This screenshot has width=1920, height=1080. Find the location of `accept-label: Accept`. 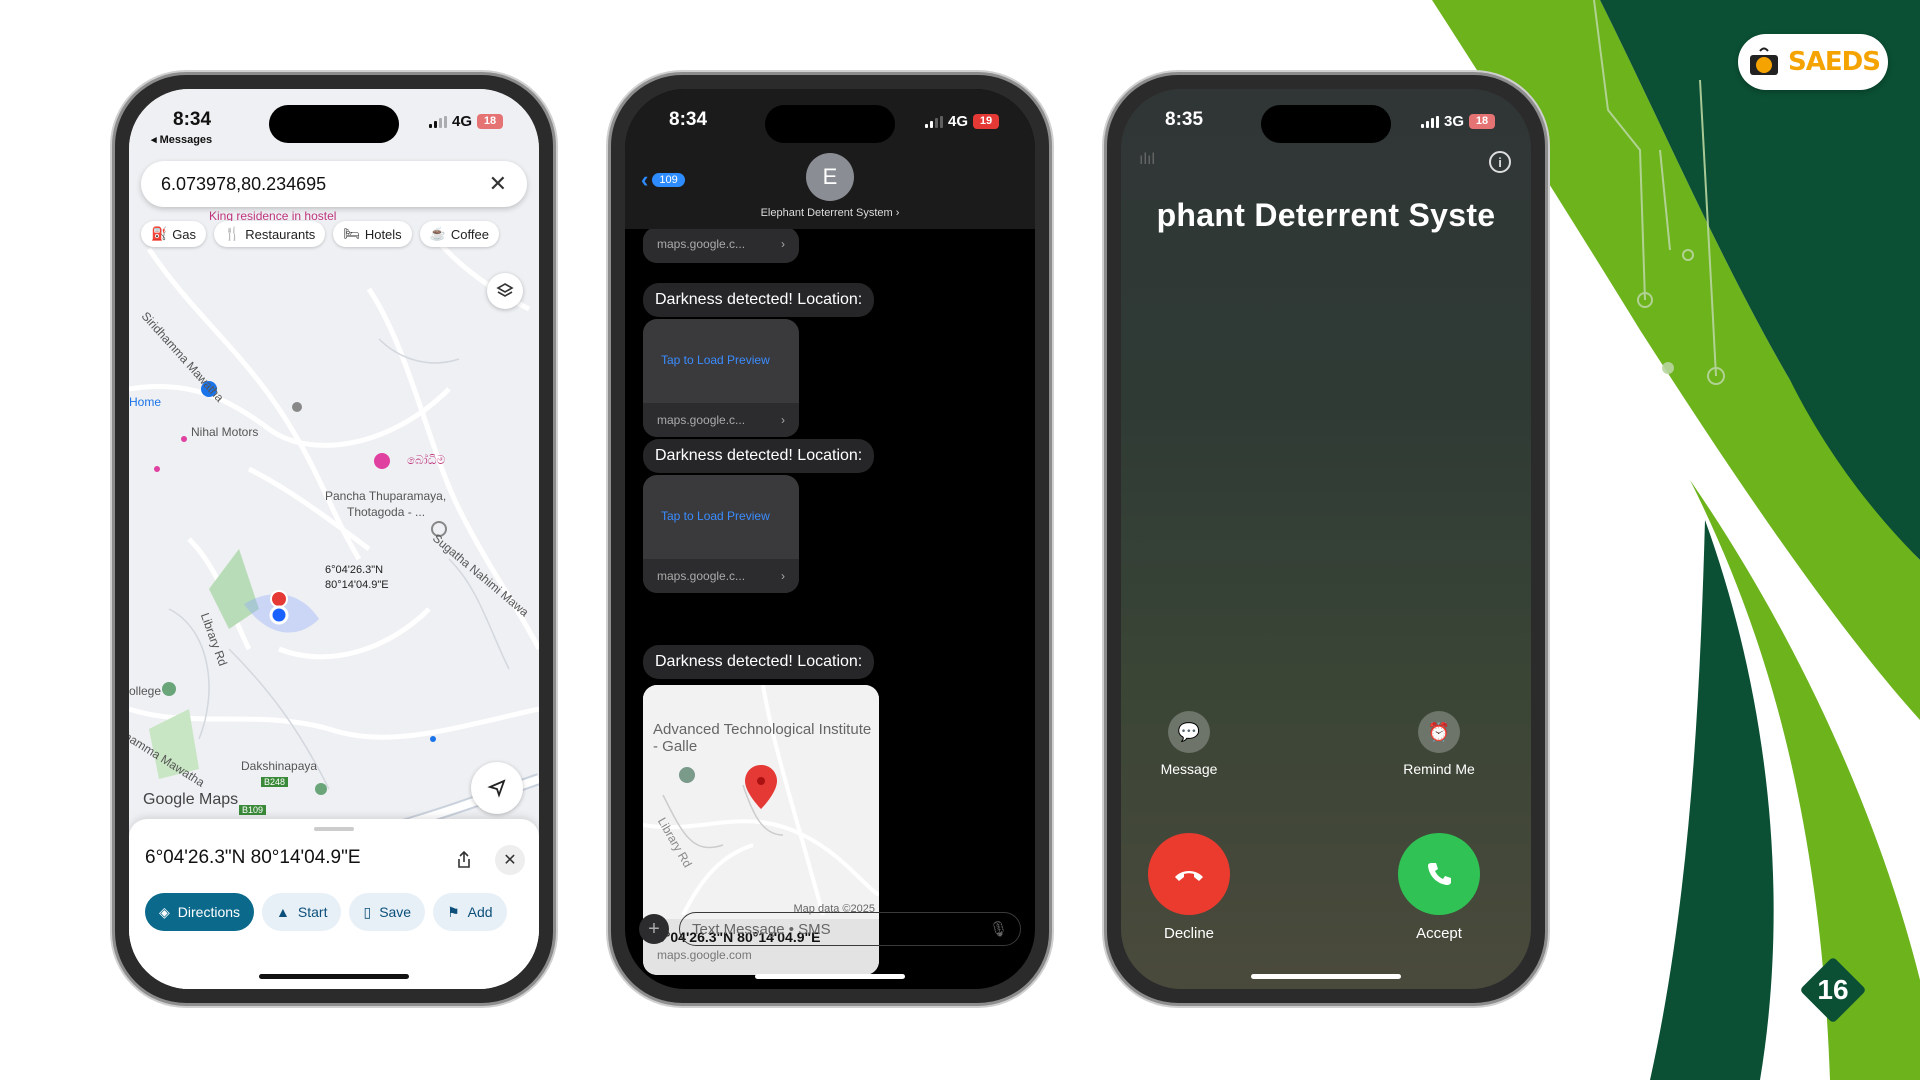

accept-label: Accept is located at coordinates (1439, 933).